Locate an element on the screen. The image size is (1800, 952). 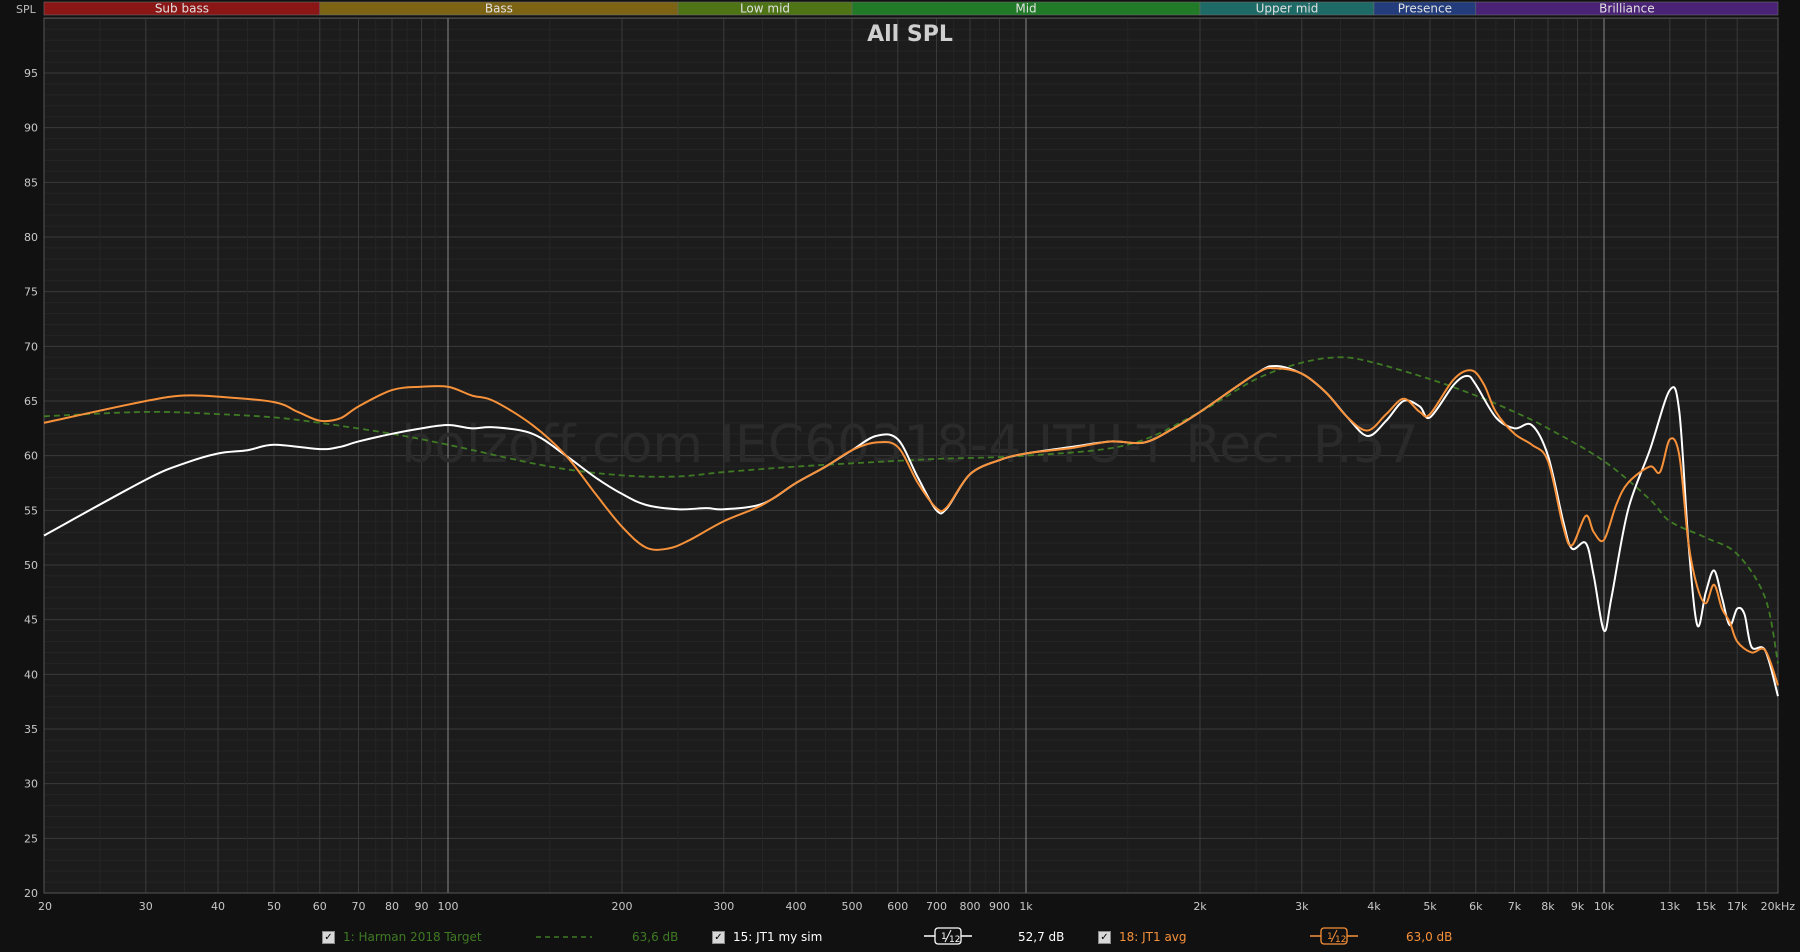
y-tick-30: 30 is located at coordinates (31, 784).